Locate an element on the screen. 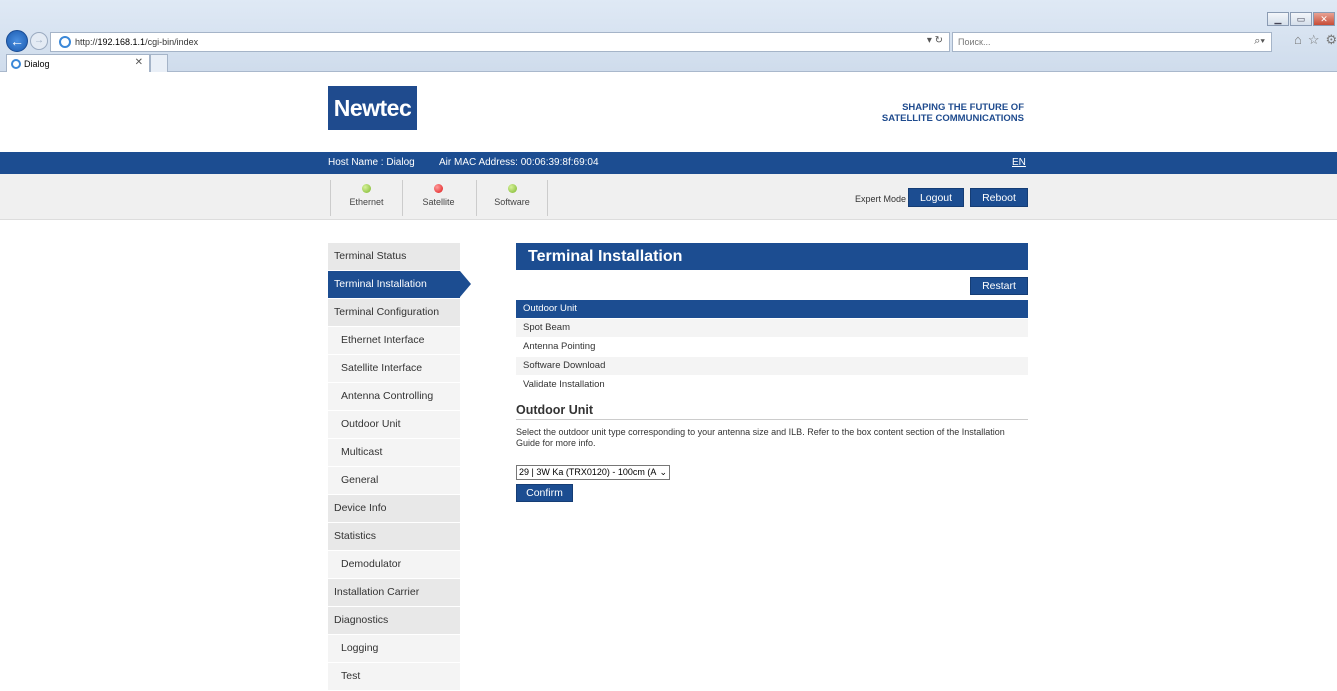 This screenshot has width=1337, height=691. software-status-led-icon is located at coordinates (512, 188).